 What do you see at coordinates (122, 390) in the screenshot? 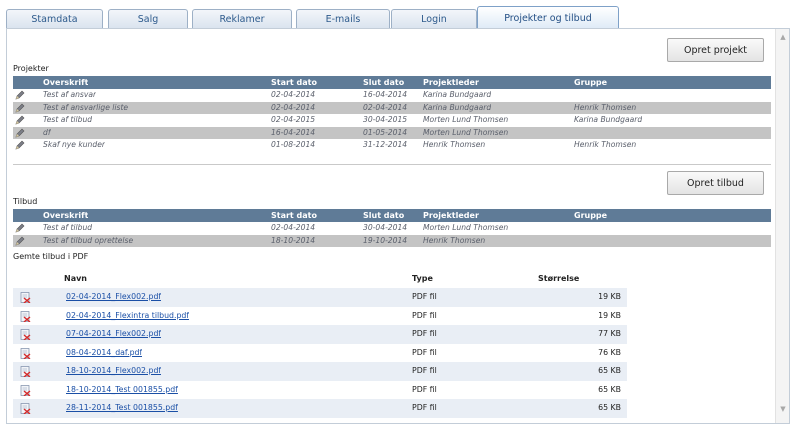
I see `file-name-link: 18-10-2014_Test 001855.pdf` at bounding box center [122, 390].